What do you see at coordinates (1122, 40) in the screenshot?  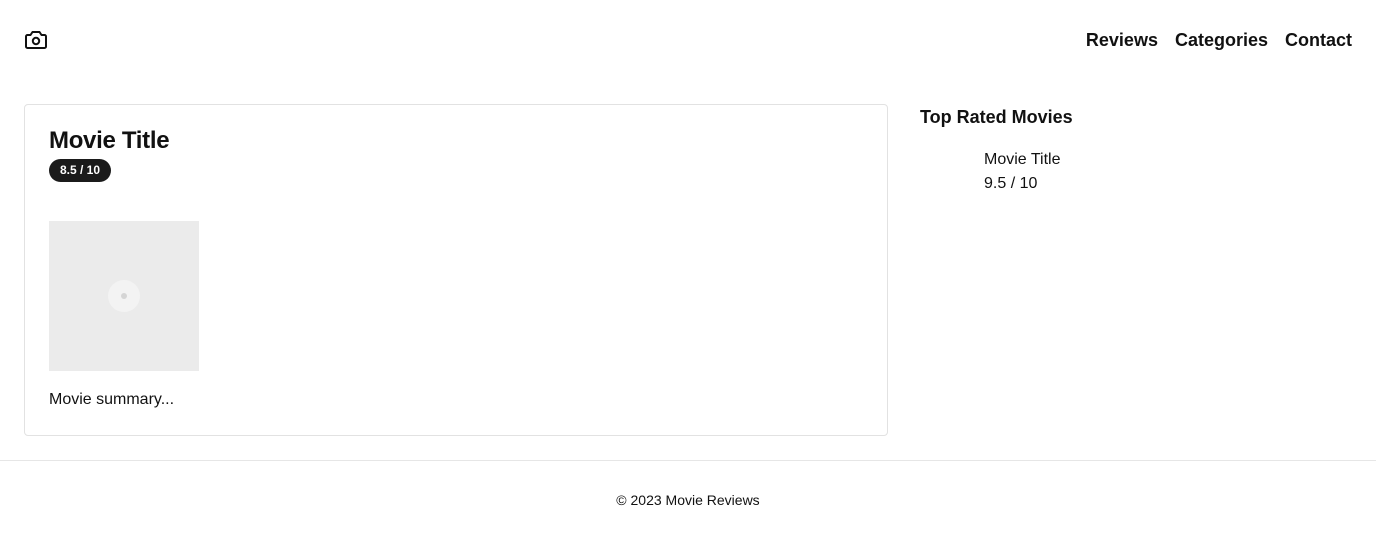 I see `nav-reviews: Reviews` at bounding box center [1122, 40].